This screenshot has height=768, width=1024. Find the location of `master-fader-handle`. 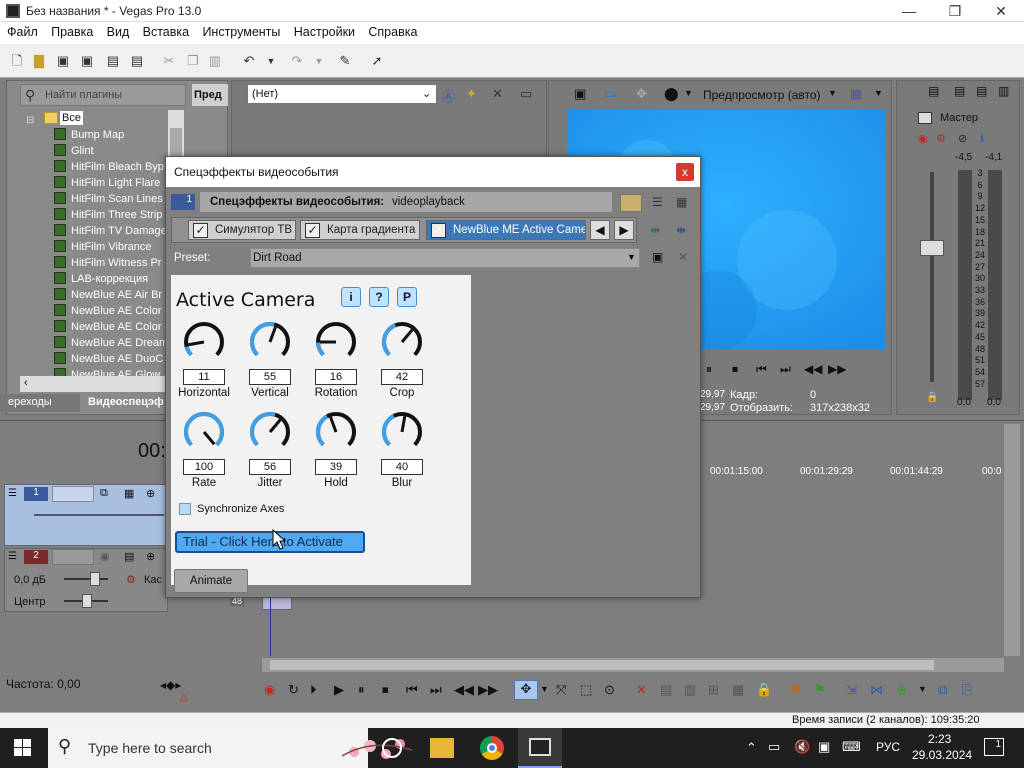

master-fader-handle is located at coordinates (932, 248).